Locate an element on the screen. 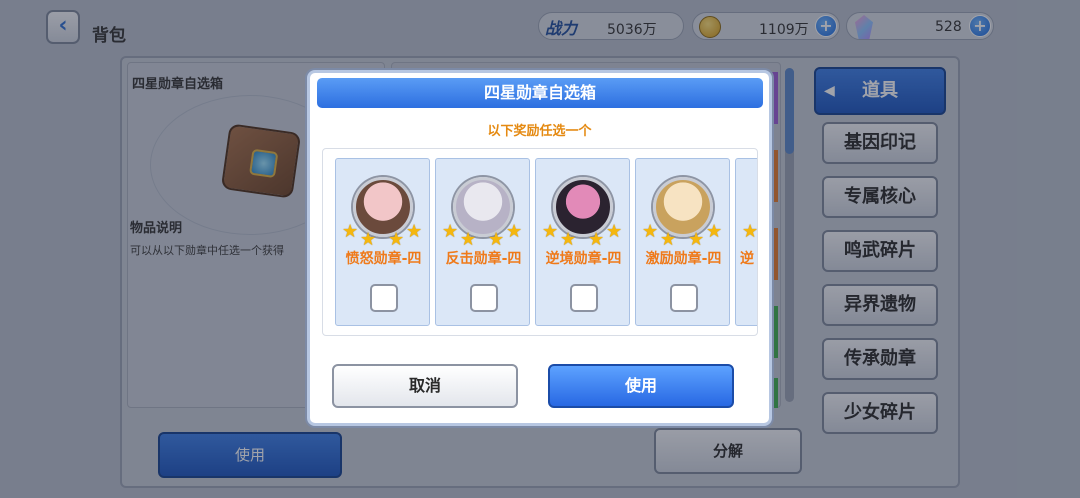  reward-card: ★ ★ ★ ★ 反击勋章-四 is located at coordinates (482, 242).